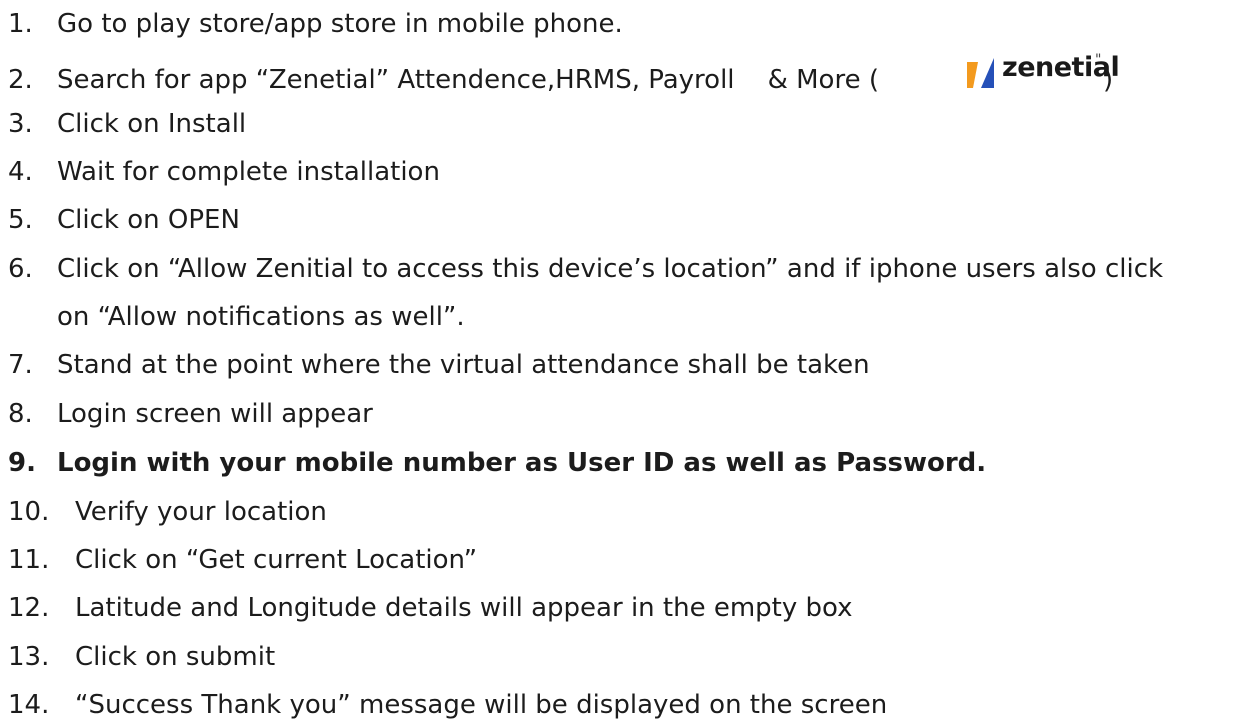  Describe the element at coordinates (261, 317) in the screenshot. I see `step-6-continuation: on “Allow notifications as well”.` at that location.